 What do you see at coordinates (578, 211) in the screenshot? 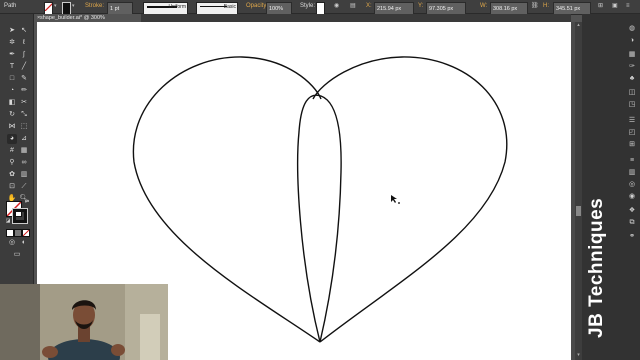
I see `scrollbar-thumb` at bounding box center [578, 211].